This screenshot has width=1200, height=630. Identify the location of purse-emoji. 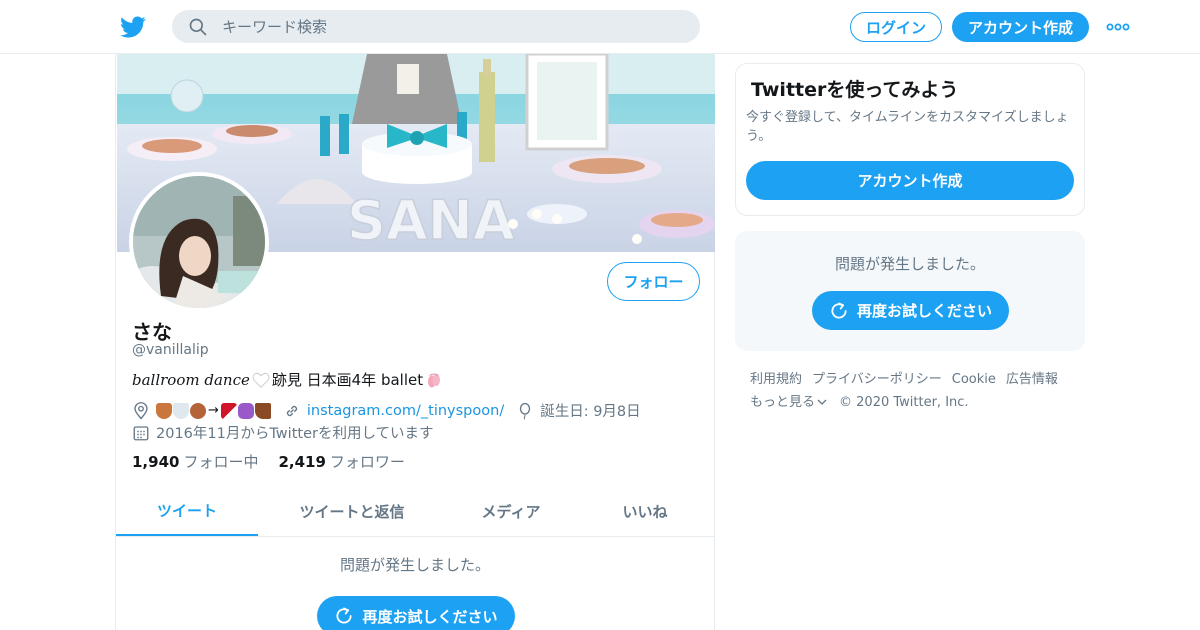
(245, 410).